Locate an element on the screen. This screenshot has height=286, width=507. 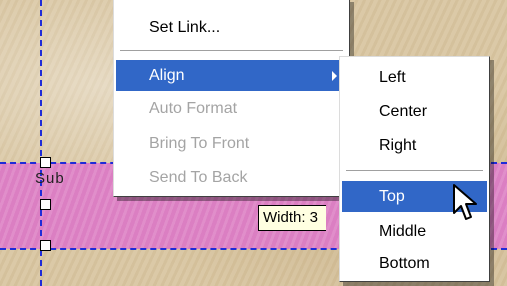
mouse-pointer-icon is located at coordinates (465, 202).